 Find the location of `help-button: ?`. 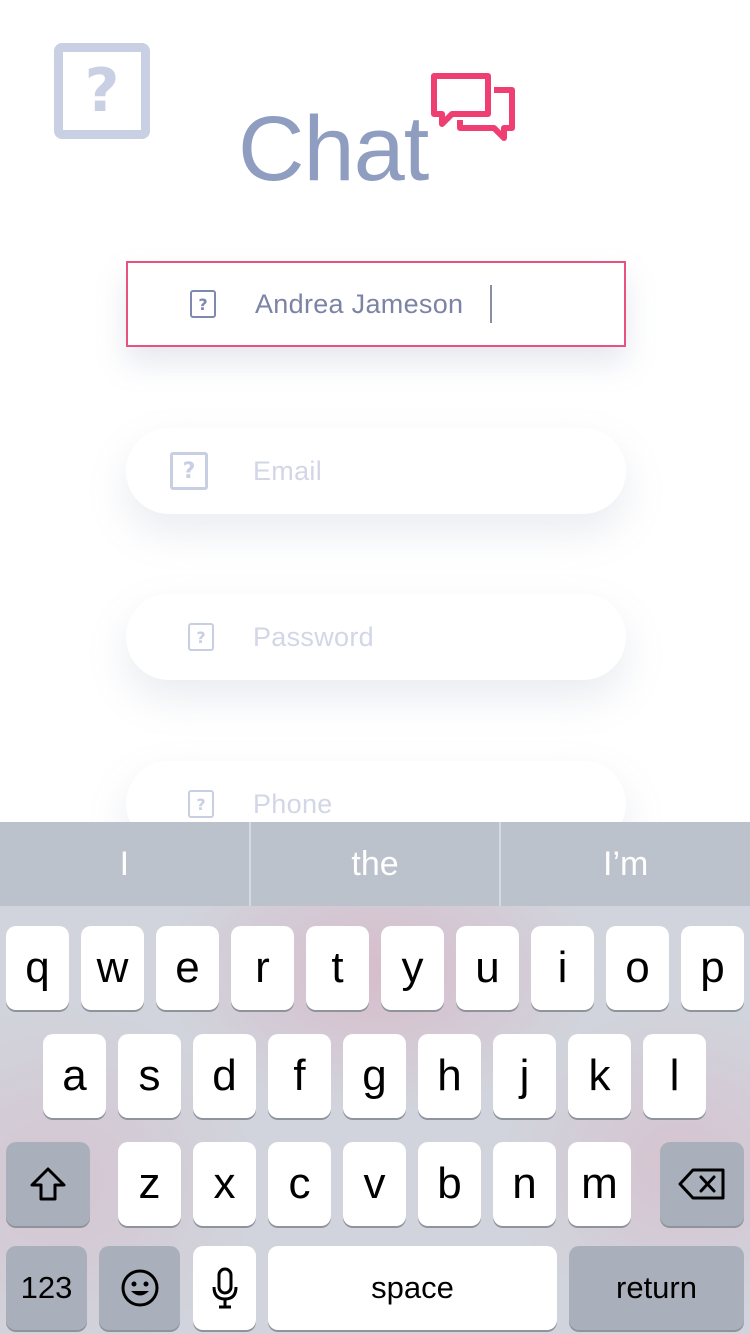

help-button: ? is located at coordinates (102, 91).